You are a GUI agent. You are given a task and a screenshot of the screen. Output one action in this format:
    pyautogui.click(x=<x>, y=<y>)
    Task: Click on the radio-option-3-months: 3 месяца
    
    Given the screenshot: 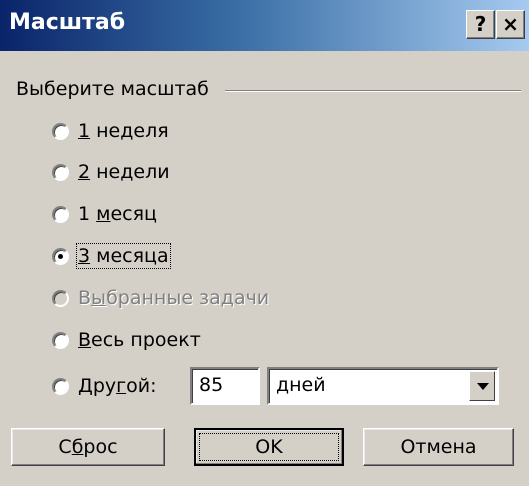 What is the action you would take?
    pyautogui.click(x=111, y=256)
    